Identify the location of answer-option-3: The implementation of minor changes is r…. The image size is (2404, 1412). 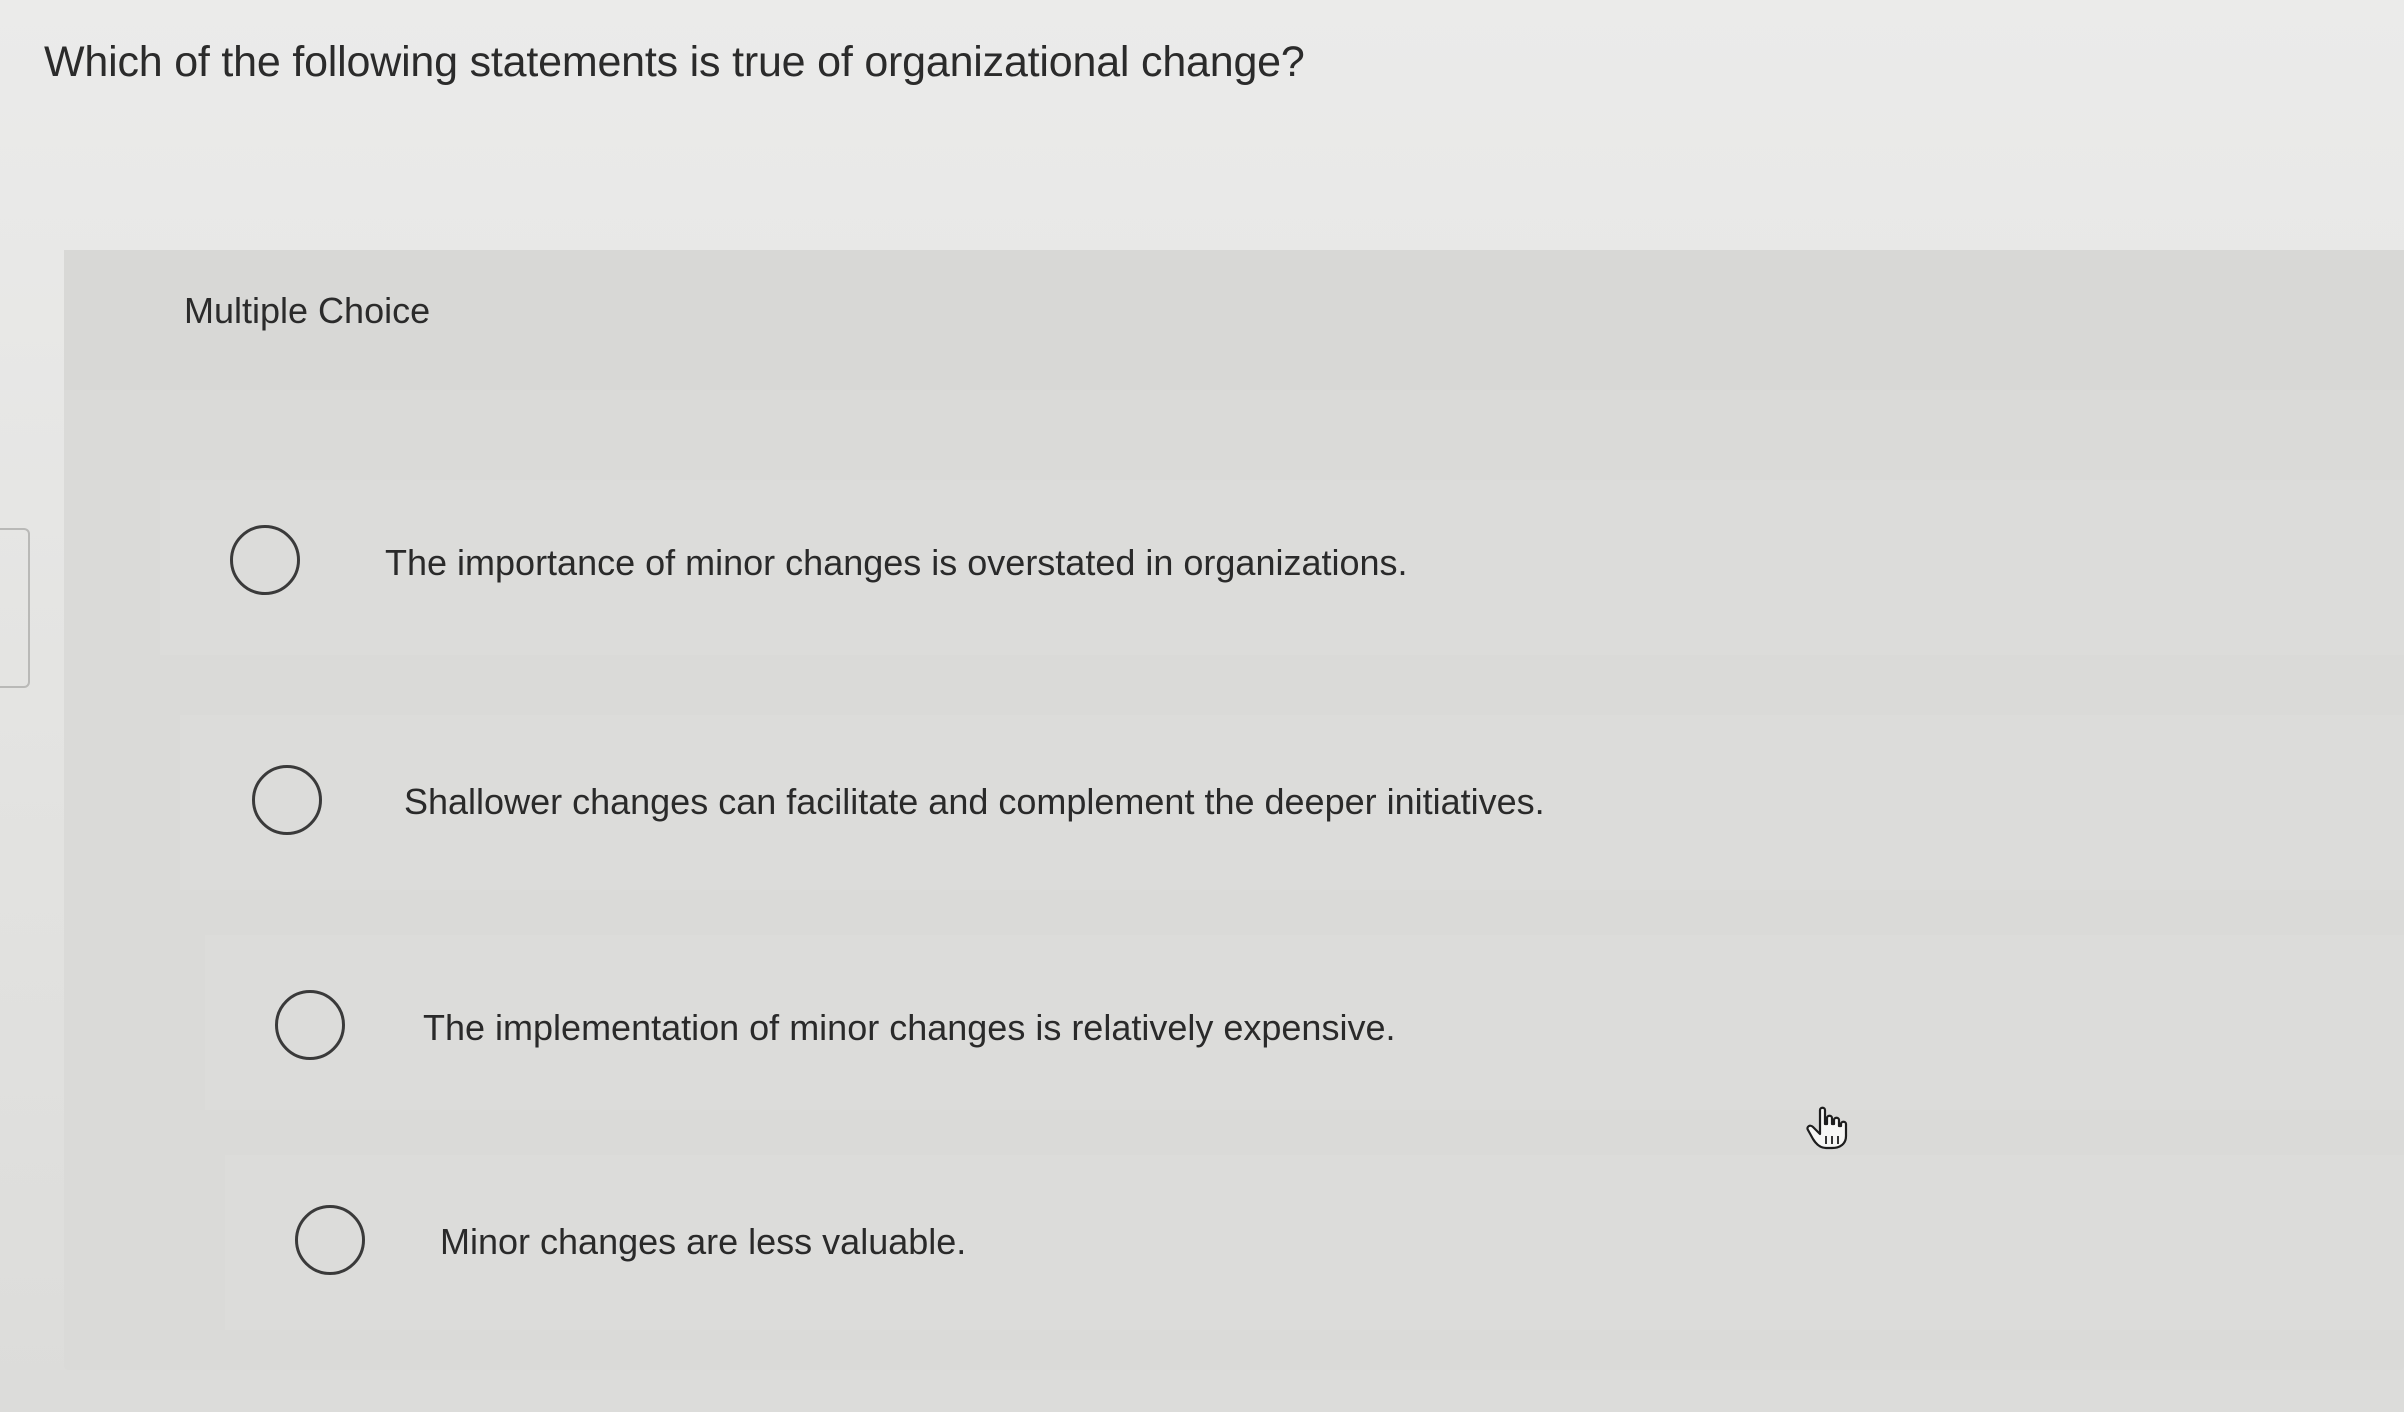
(1304, 1022).